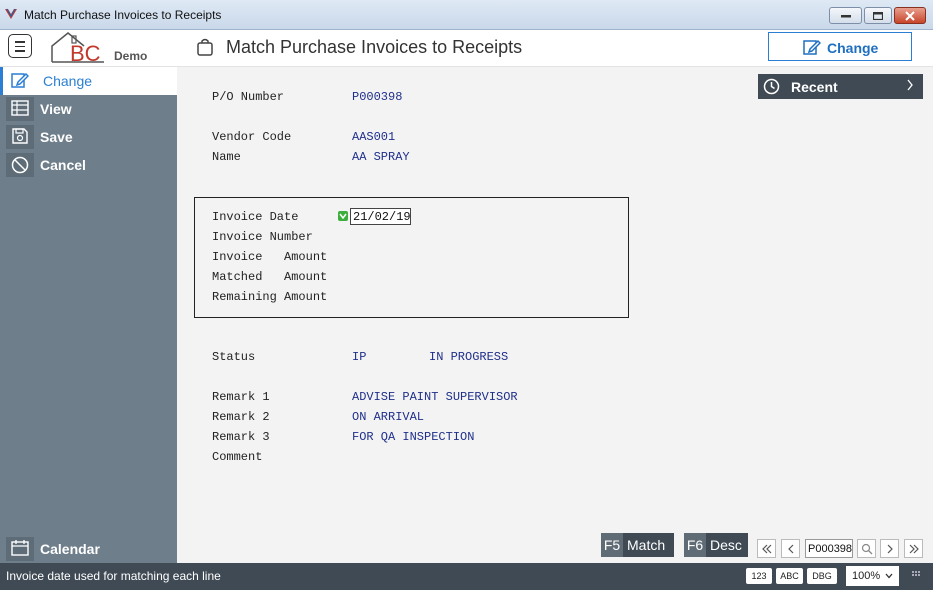 The height and width of the screenshot is (590, 933). I want to click on table-icon-wrap, so click(20, 109).